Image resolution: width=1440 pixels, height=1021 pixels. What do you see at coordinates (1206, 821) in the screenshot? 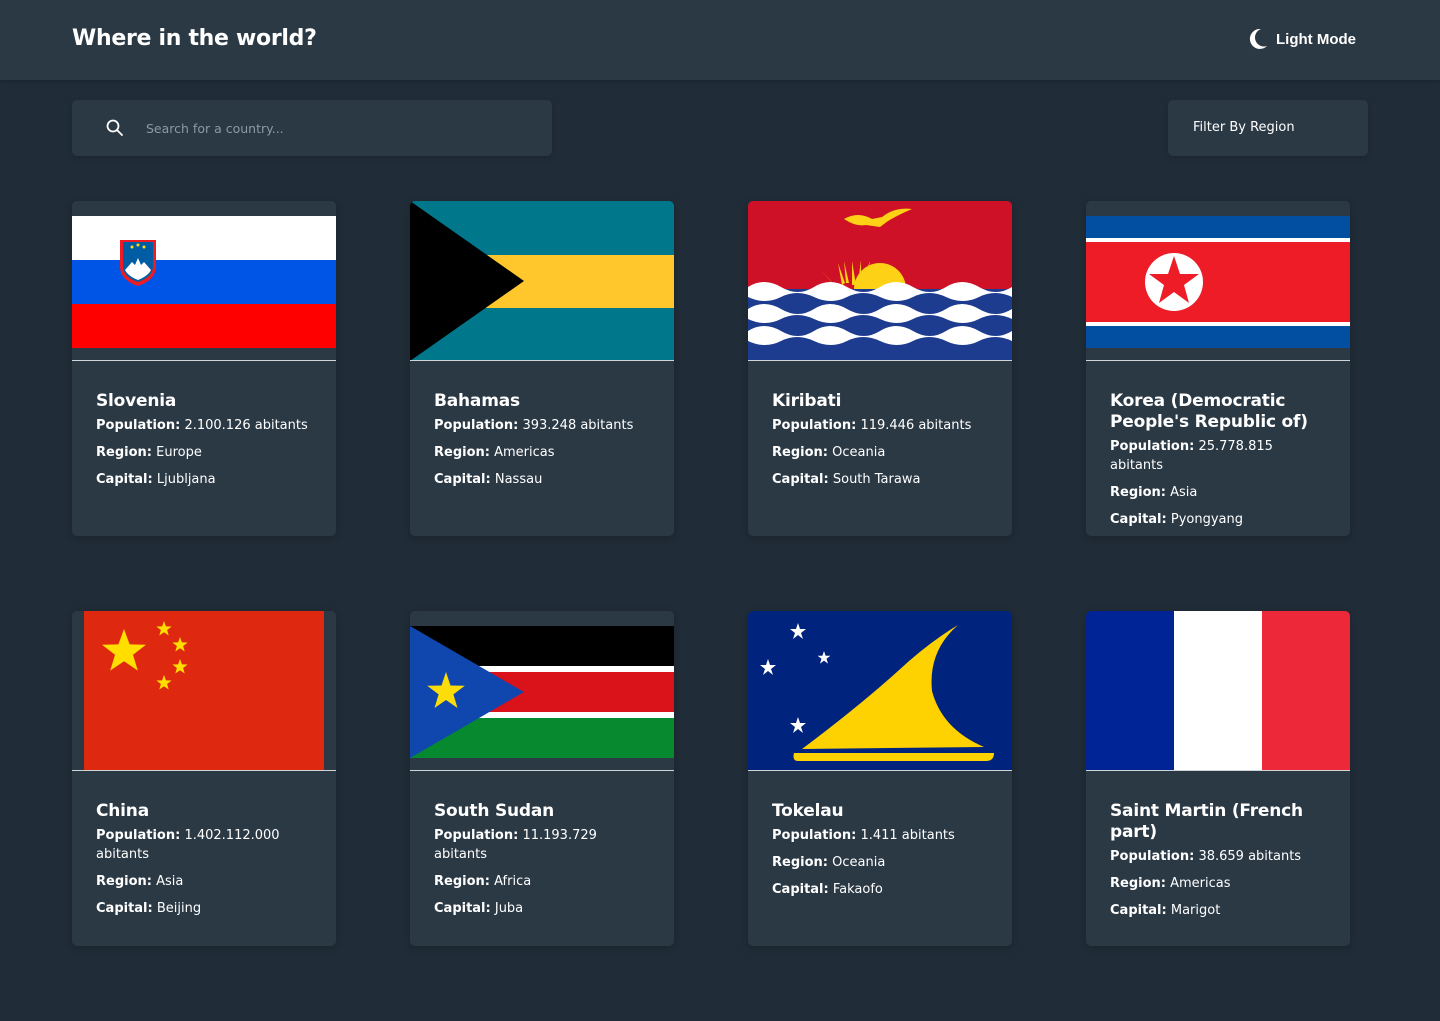
I see `country-name: Saint Martin (French part)` at bounding box center [1206, 821].